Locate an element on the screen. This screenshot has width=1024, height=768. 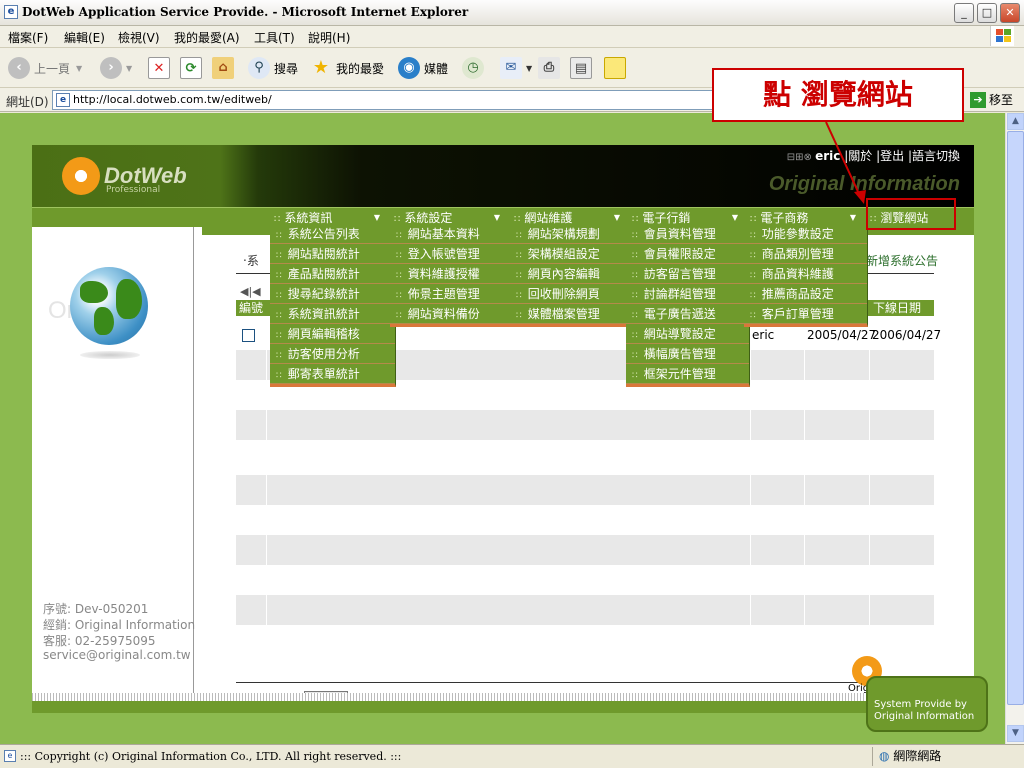
go-button: ➔ 移至 is located at coordinates (991, 99).